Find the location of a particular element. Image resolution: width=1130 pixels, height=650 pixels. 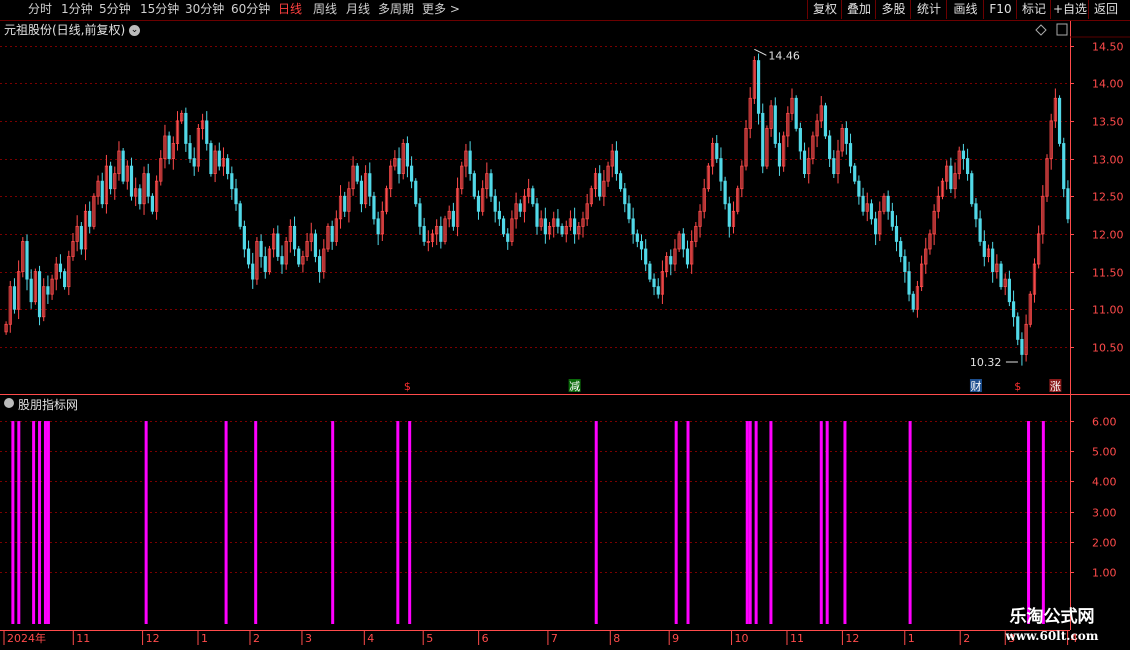

event-marker-report: 财 is located at coordinates (975, 386).